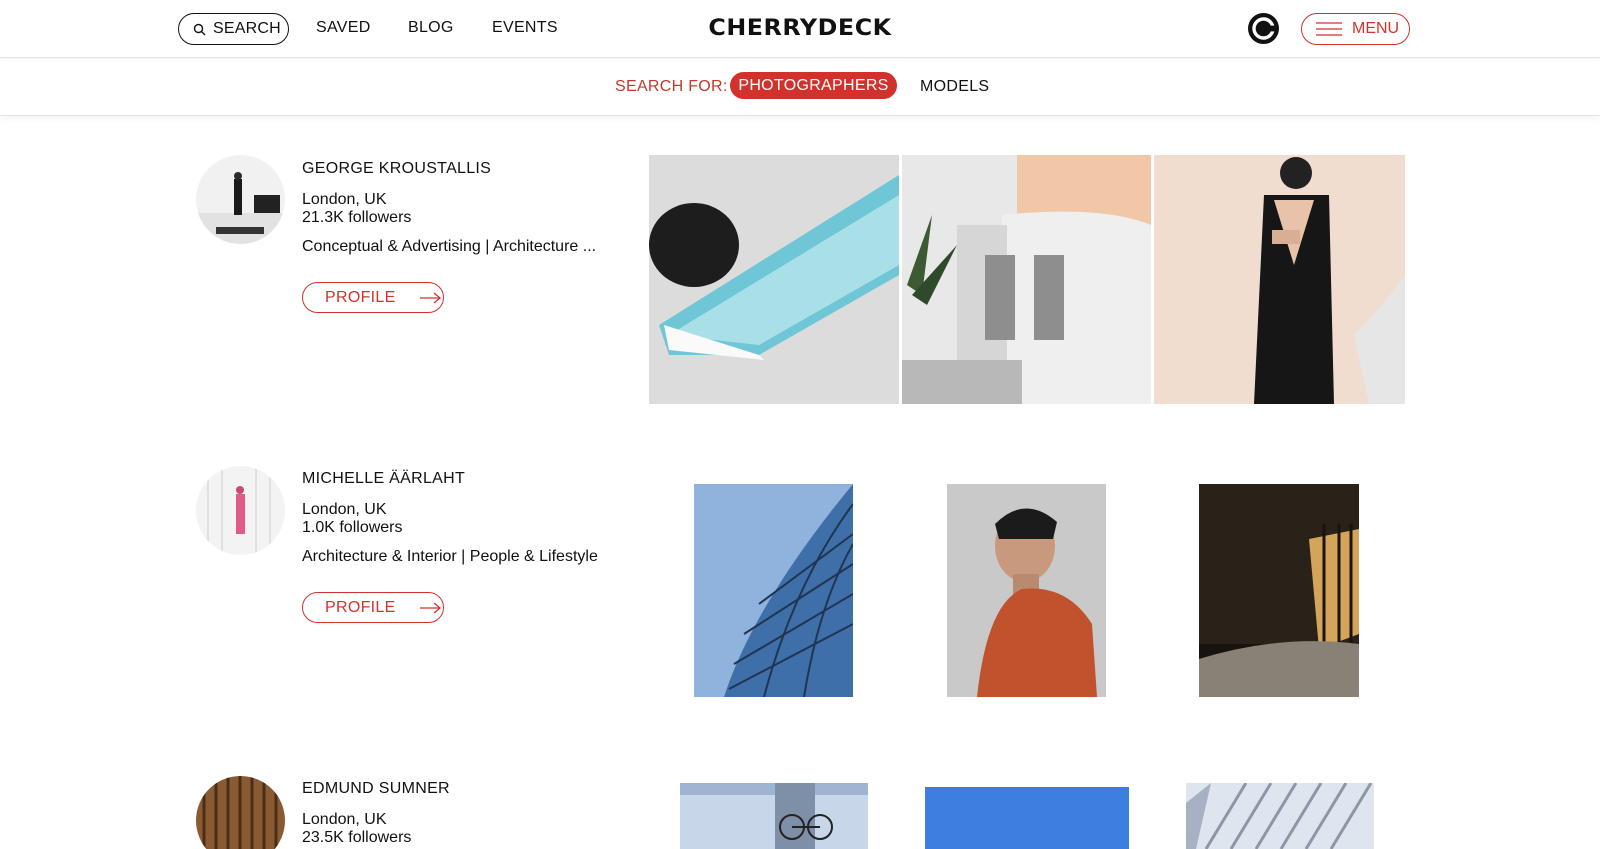 This screenshot has height=849, width=1600. What do you see at coordinates (774, 816) in the screenshot?
I see `portfolio-image-bicycles` at bounding box center [774, 816].